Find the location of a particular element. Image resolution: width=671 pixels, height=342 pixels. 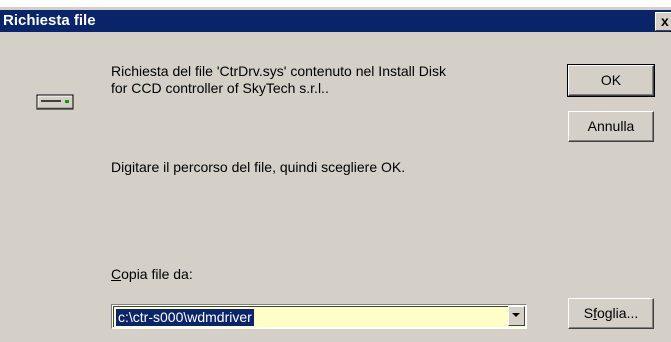

close-icon: x is located at coordinates (665, 21).